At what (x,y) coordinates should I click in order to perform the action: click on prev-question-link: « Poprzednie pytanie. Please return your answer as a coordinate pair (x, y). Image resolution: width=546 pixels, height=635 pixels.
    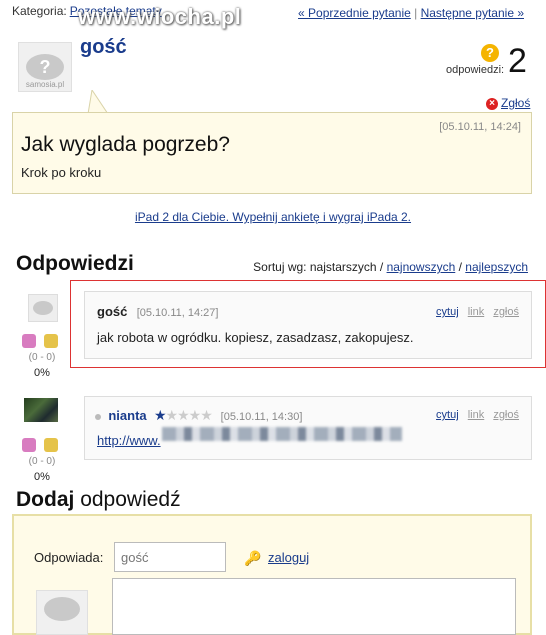
    Looking at the image, I should click on (354, 13).